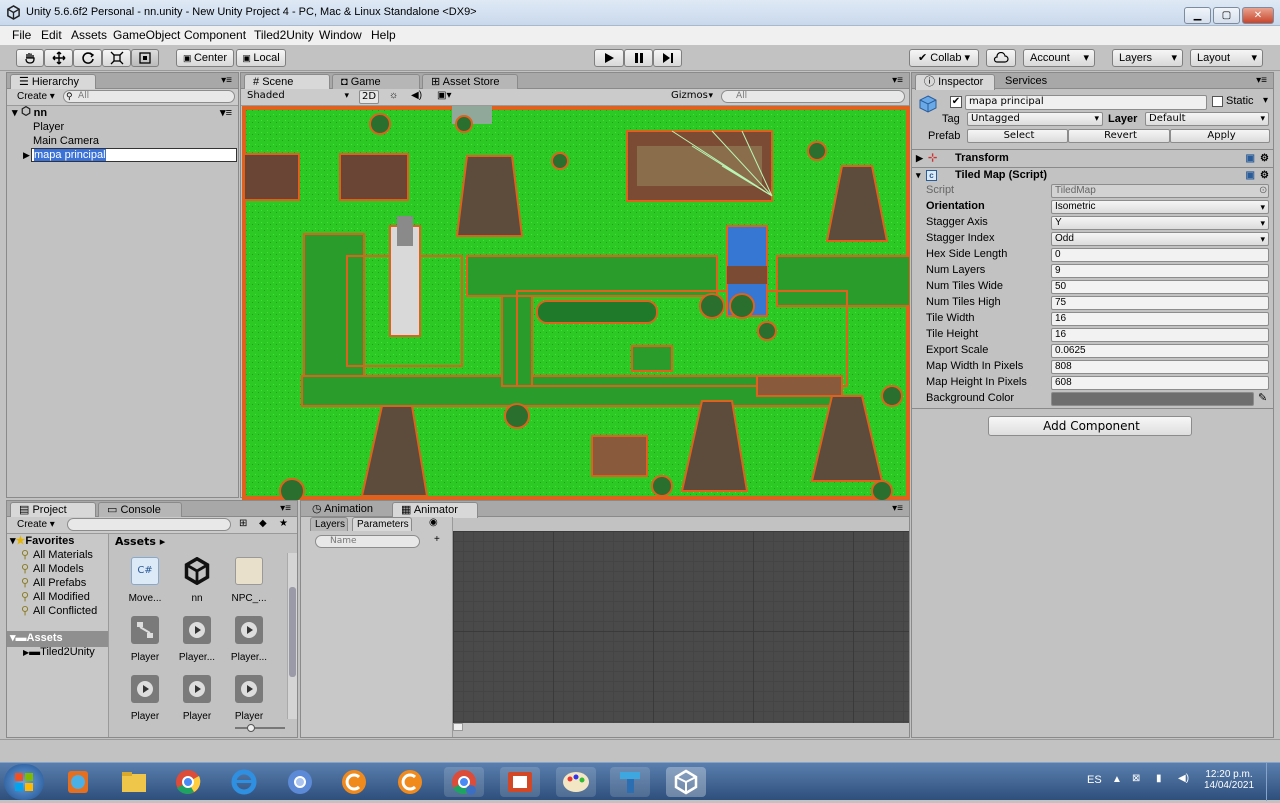 The height and width of the screenshot is (803, 1280). I want to click on ccleaner-alt-icon, so click(410, 782).